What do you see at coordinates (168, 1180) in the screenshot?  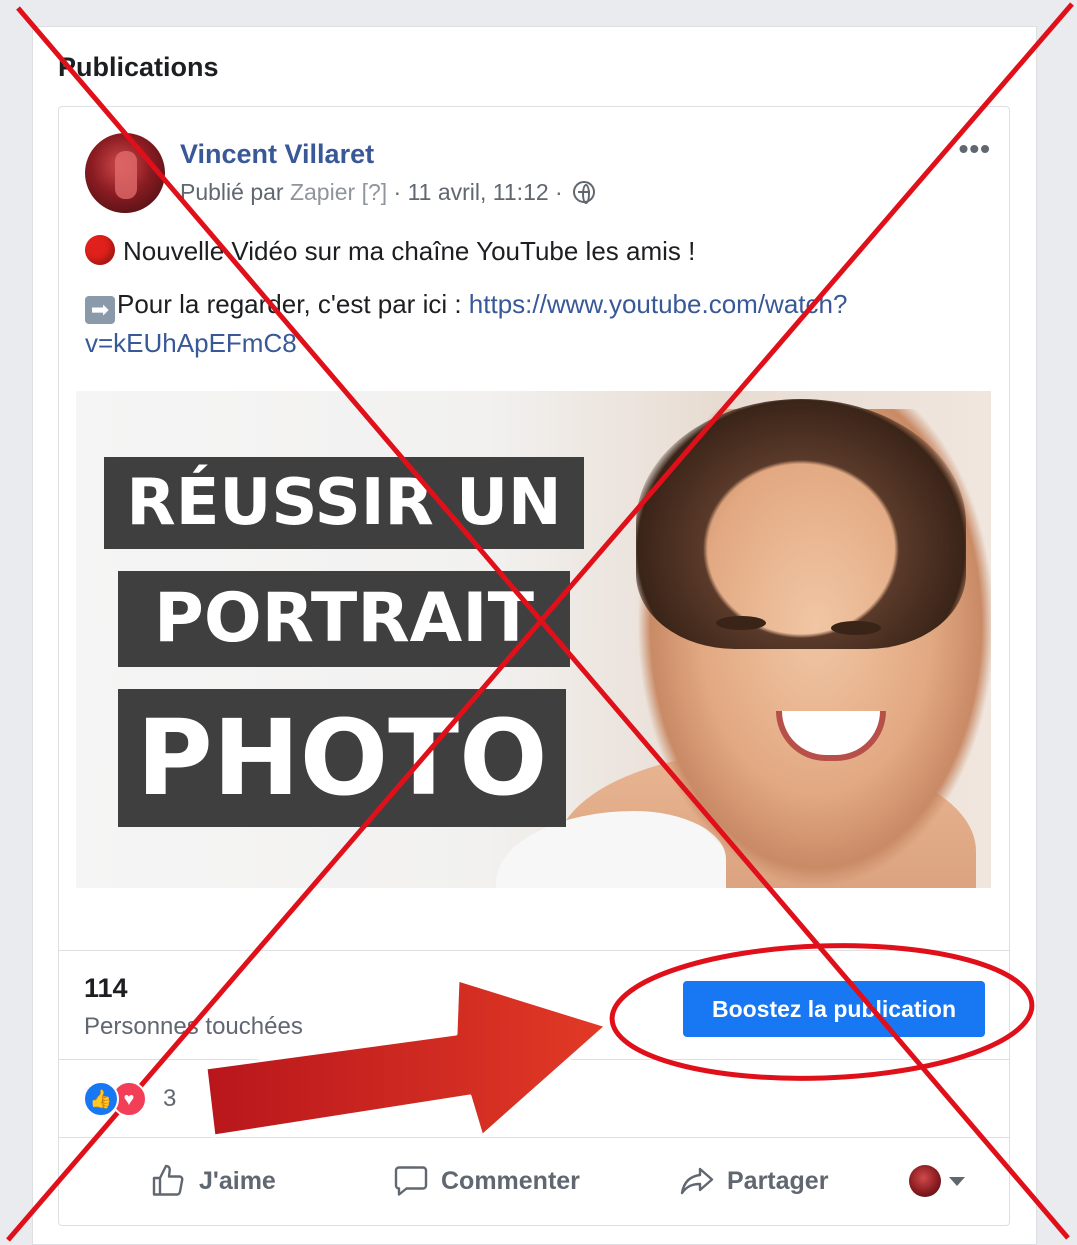 I see `thumbs-up-icon` at bounding box center [168, 1180].